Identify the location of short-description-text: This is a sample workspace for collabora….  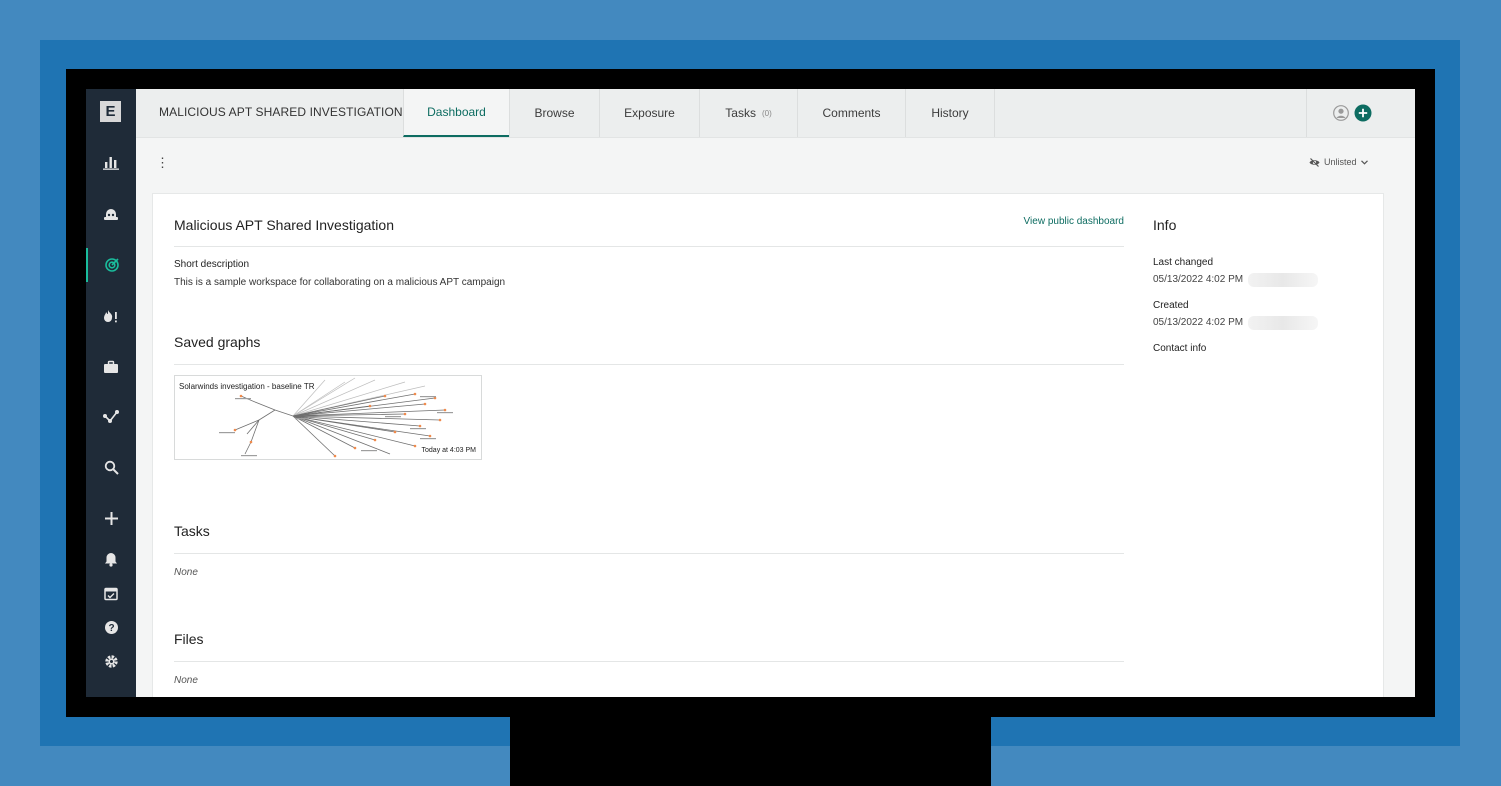
(340, 282).